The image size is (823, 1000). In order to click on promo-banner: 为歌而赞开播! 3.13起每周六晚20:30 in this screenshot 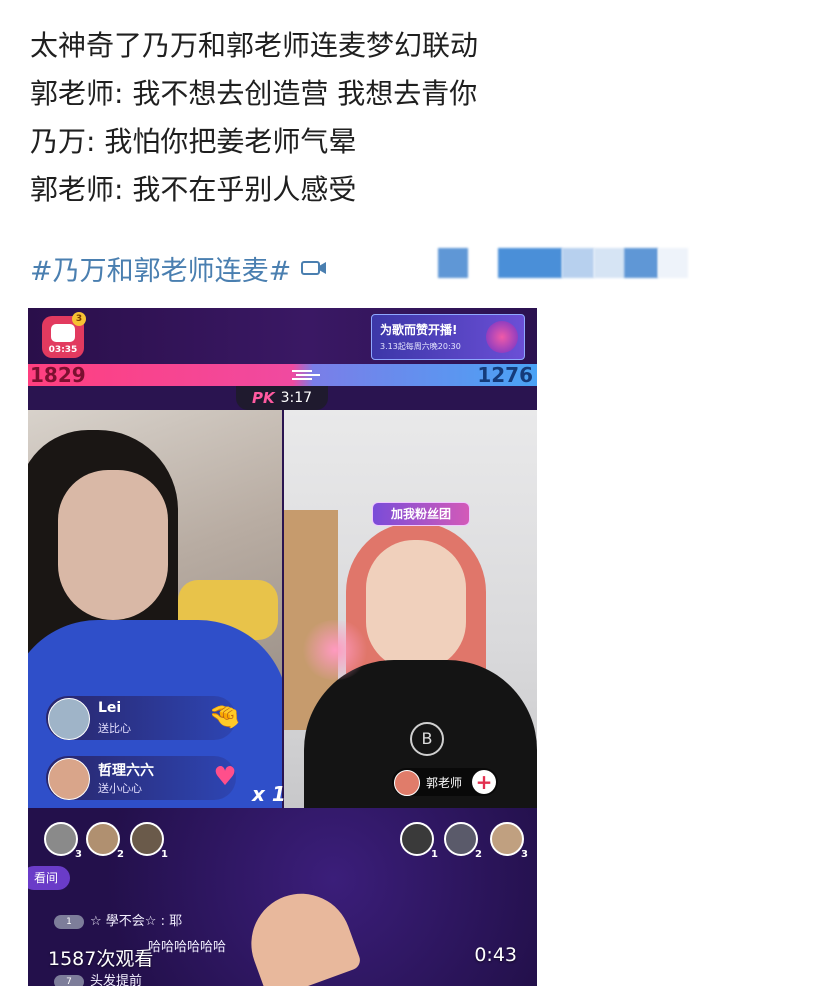, I will do `click(448, 337)`.